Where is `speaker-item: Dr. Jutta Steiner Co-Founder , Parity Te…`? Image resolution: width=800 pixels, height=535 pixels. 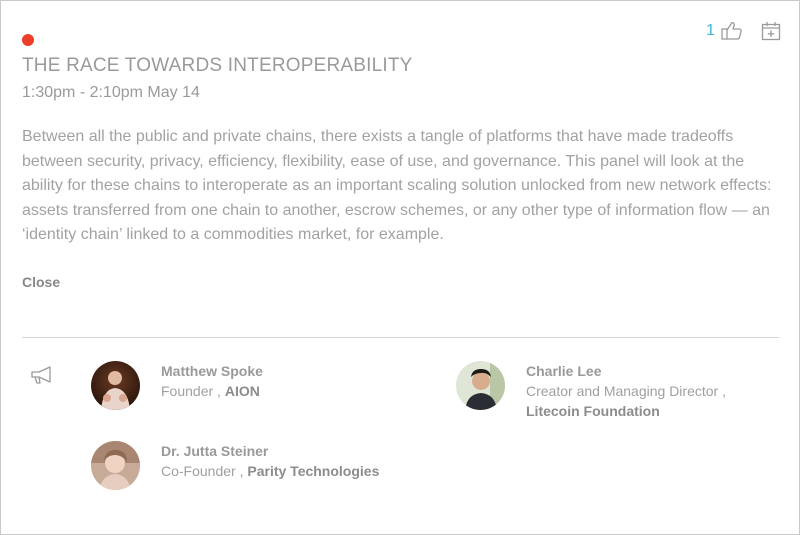 speaker-item: Dr. Jutta Steiner Co-Founder , Parity Te… is located at coordinates (235, 465).